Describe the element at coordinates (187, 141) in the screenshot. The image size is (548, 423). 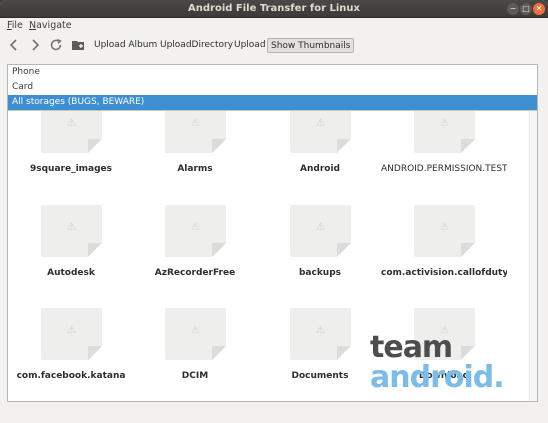
I see `folder-item: ⚠ Alarms` at that location.